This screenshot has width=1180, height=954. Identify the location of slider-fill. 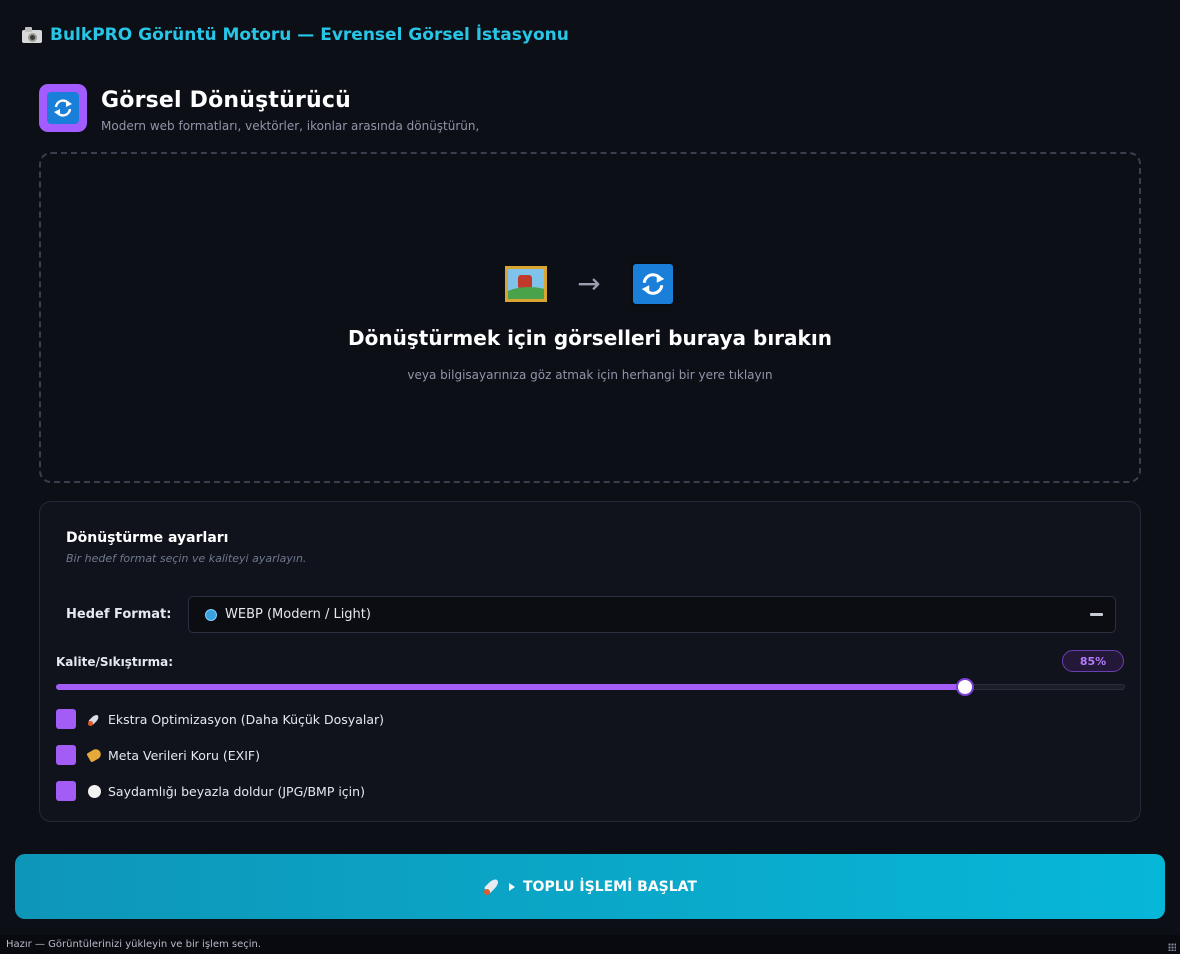
(510, 687).